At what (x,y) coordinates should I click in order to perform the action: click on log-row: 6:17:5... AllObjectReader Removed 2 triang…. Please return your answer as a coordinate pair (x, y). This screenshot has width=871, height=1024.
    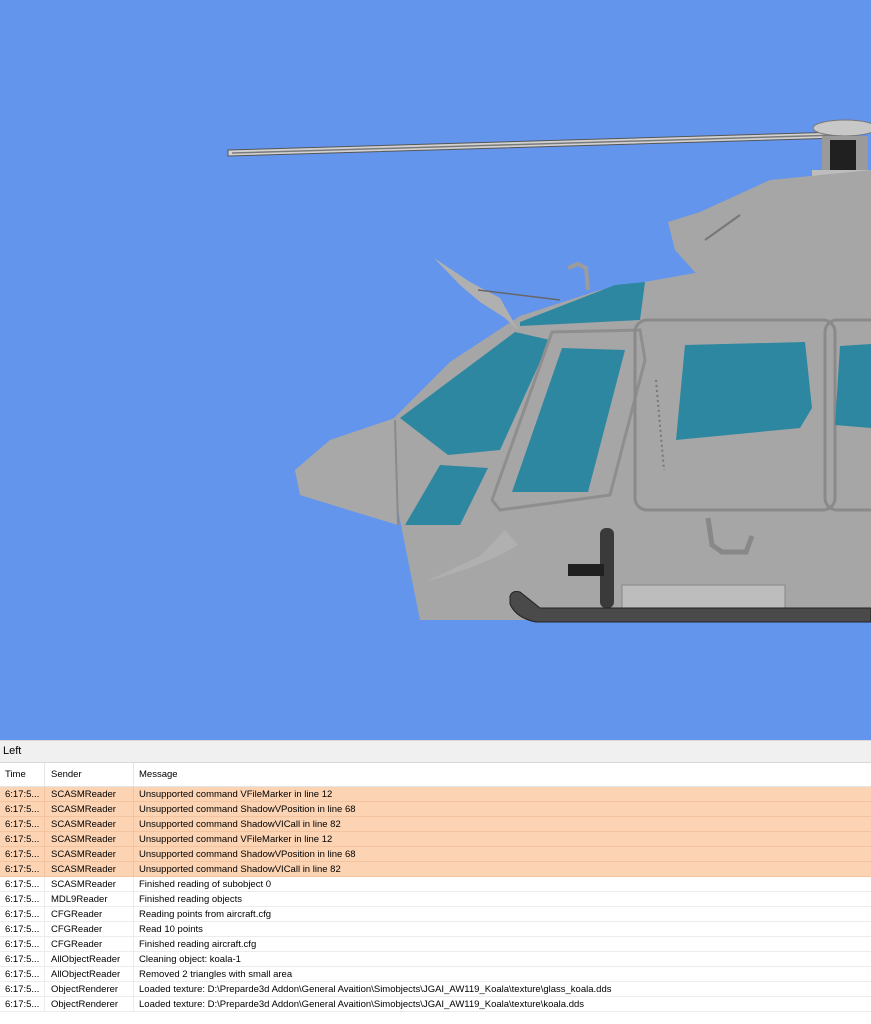
    Looking at the image, I should click on (435, 974).